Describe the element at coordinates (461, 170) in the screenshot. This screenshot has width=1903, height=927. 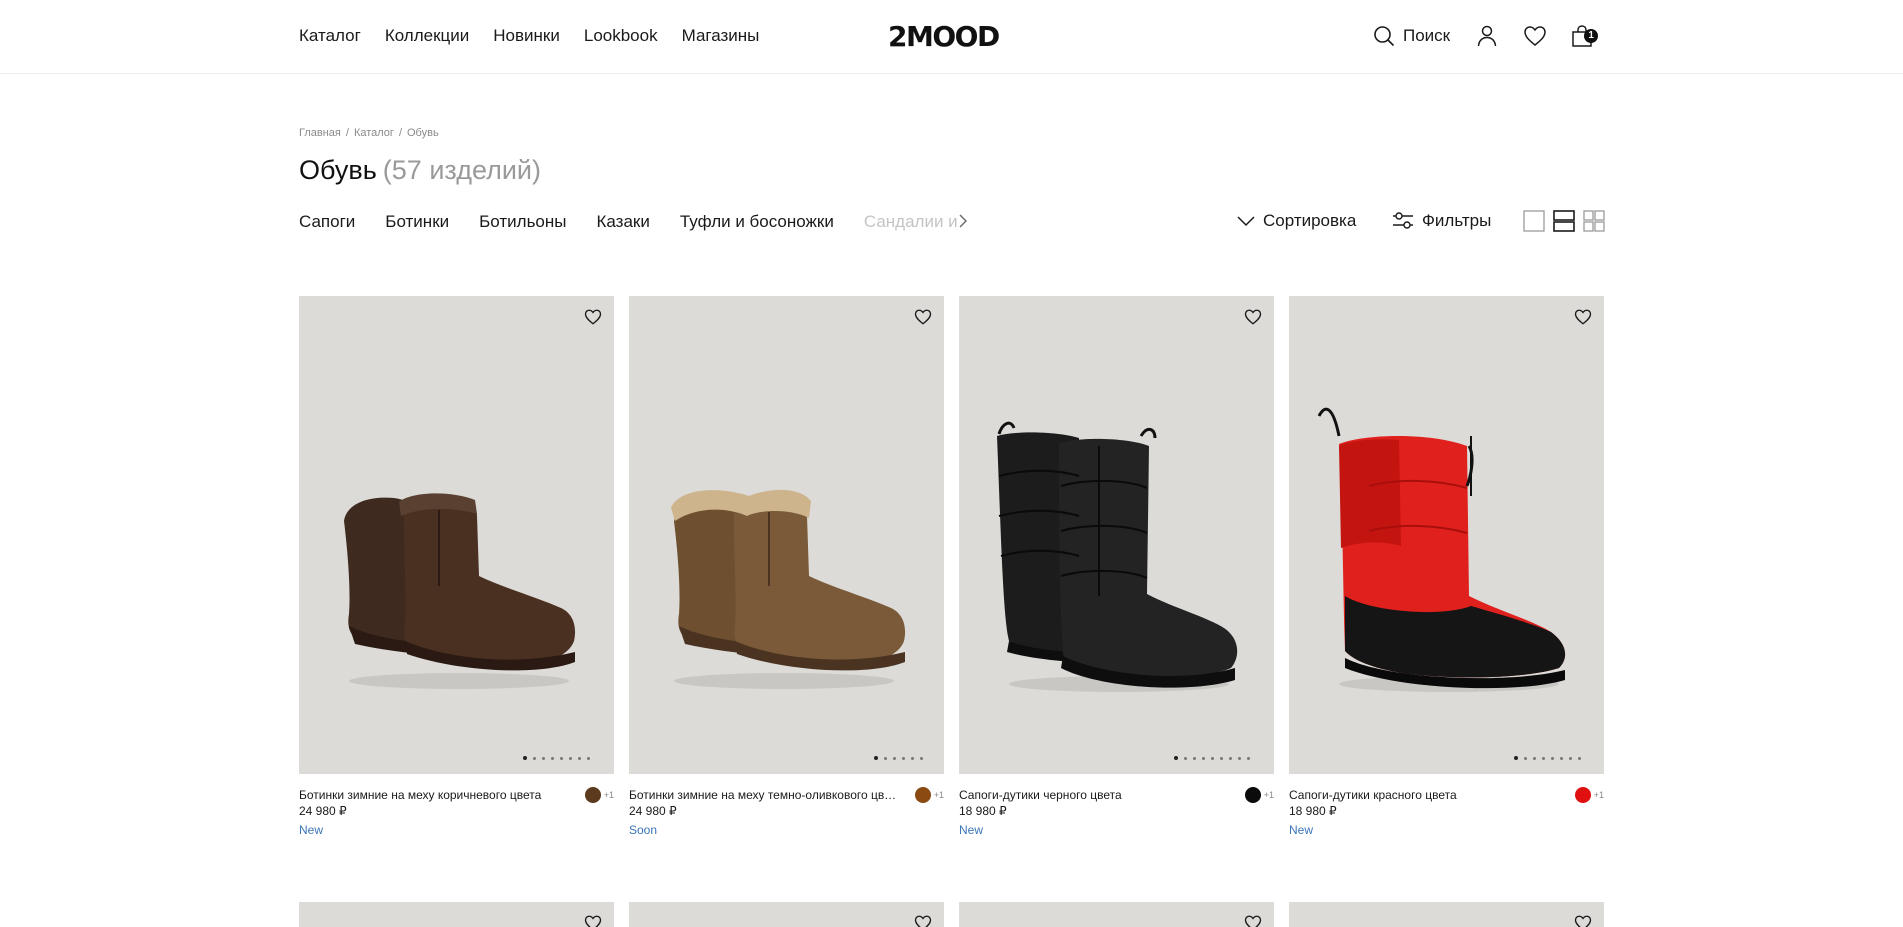
I see `product-count: (57 изделий)` at that location.